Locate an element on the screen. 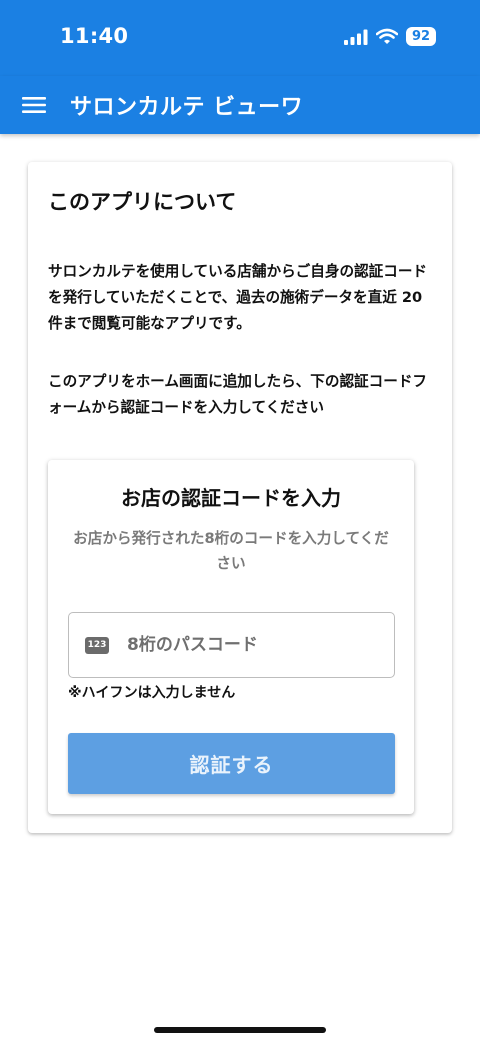 The image size is (480, 1044). status-time: 11:40 is located at coordinates (94, 36).